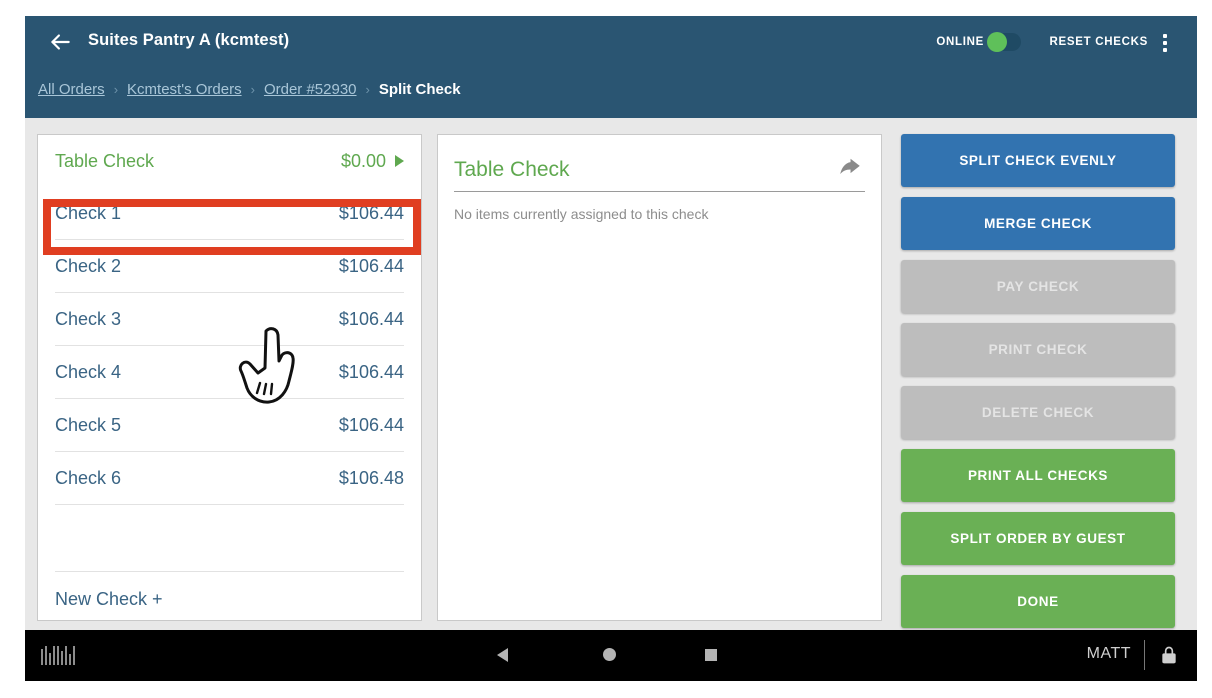  Describe the element at coordinates (229, 425) in the screenshot. I see `check-row-5: Check 5 $106.44` at that location.